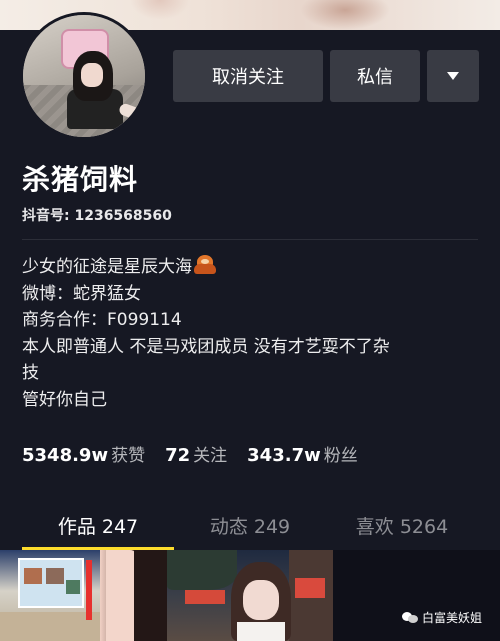 This screenshot has width=500, height=641. What do you see at coordinates (84, 76) in the screenshot?
I see `avatar` at bounding box center [84, 76].